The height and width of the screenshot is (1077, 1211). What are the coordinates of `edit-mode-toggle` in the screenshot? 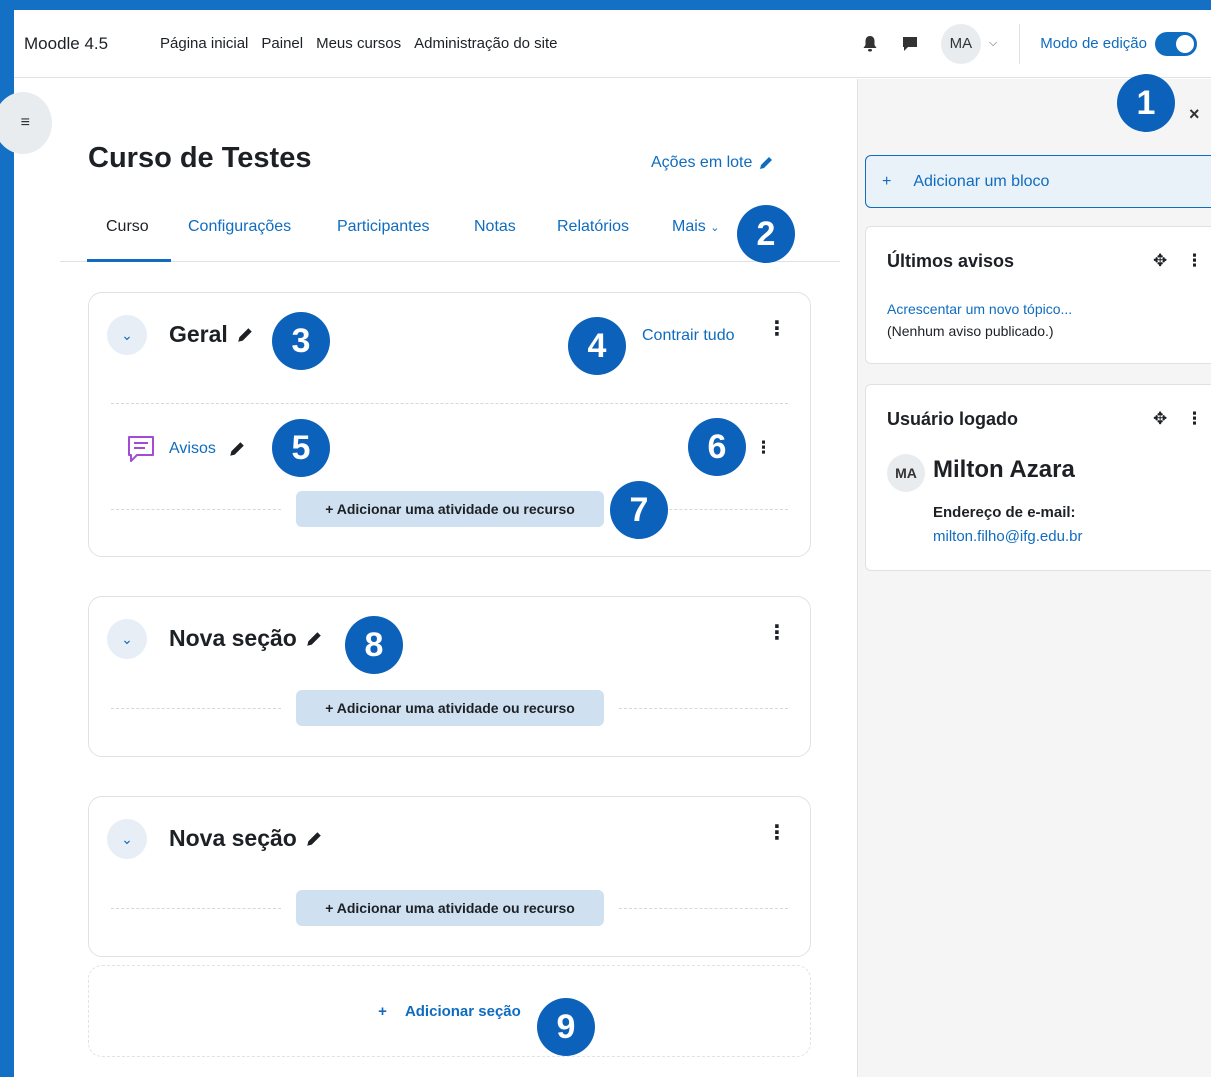 It's located at (1176, 43).